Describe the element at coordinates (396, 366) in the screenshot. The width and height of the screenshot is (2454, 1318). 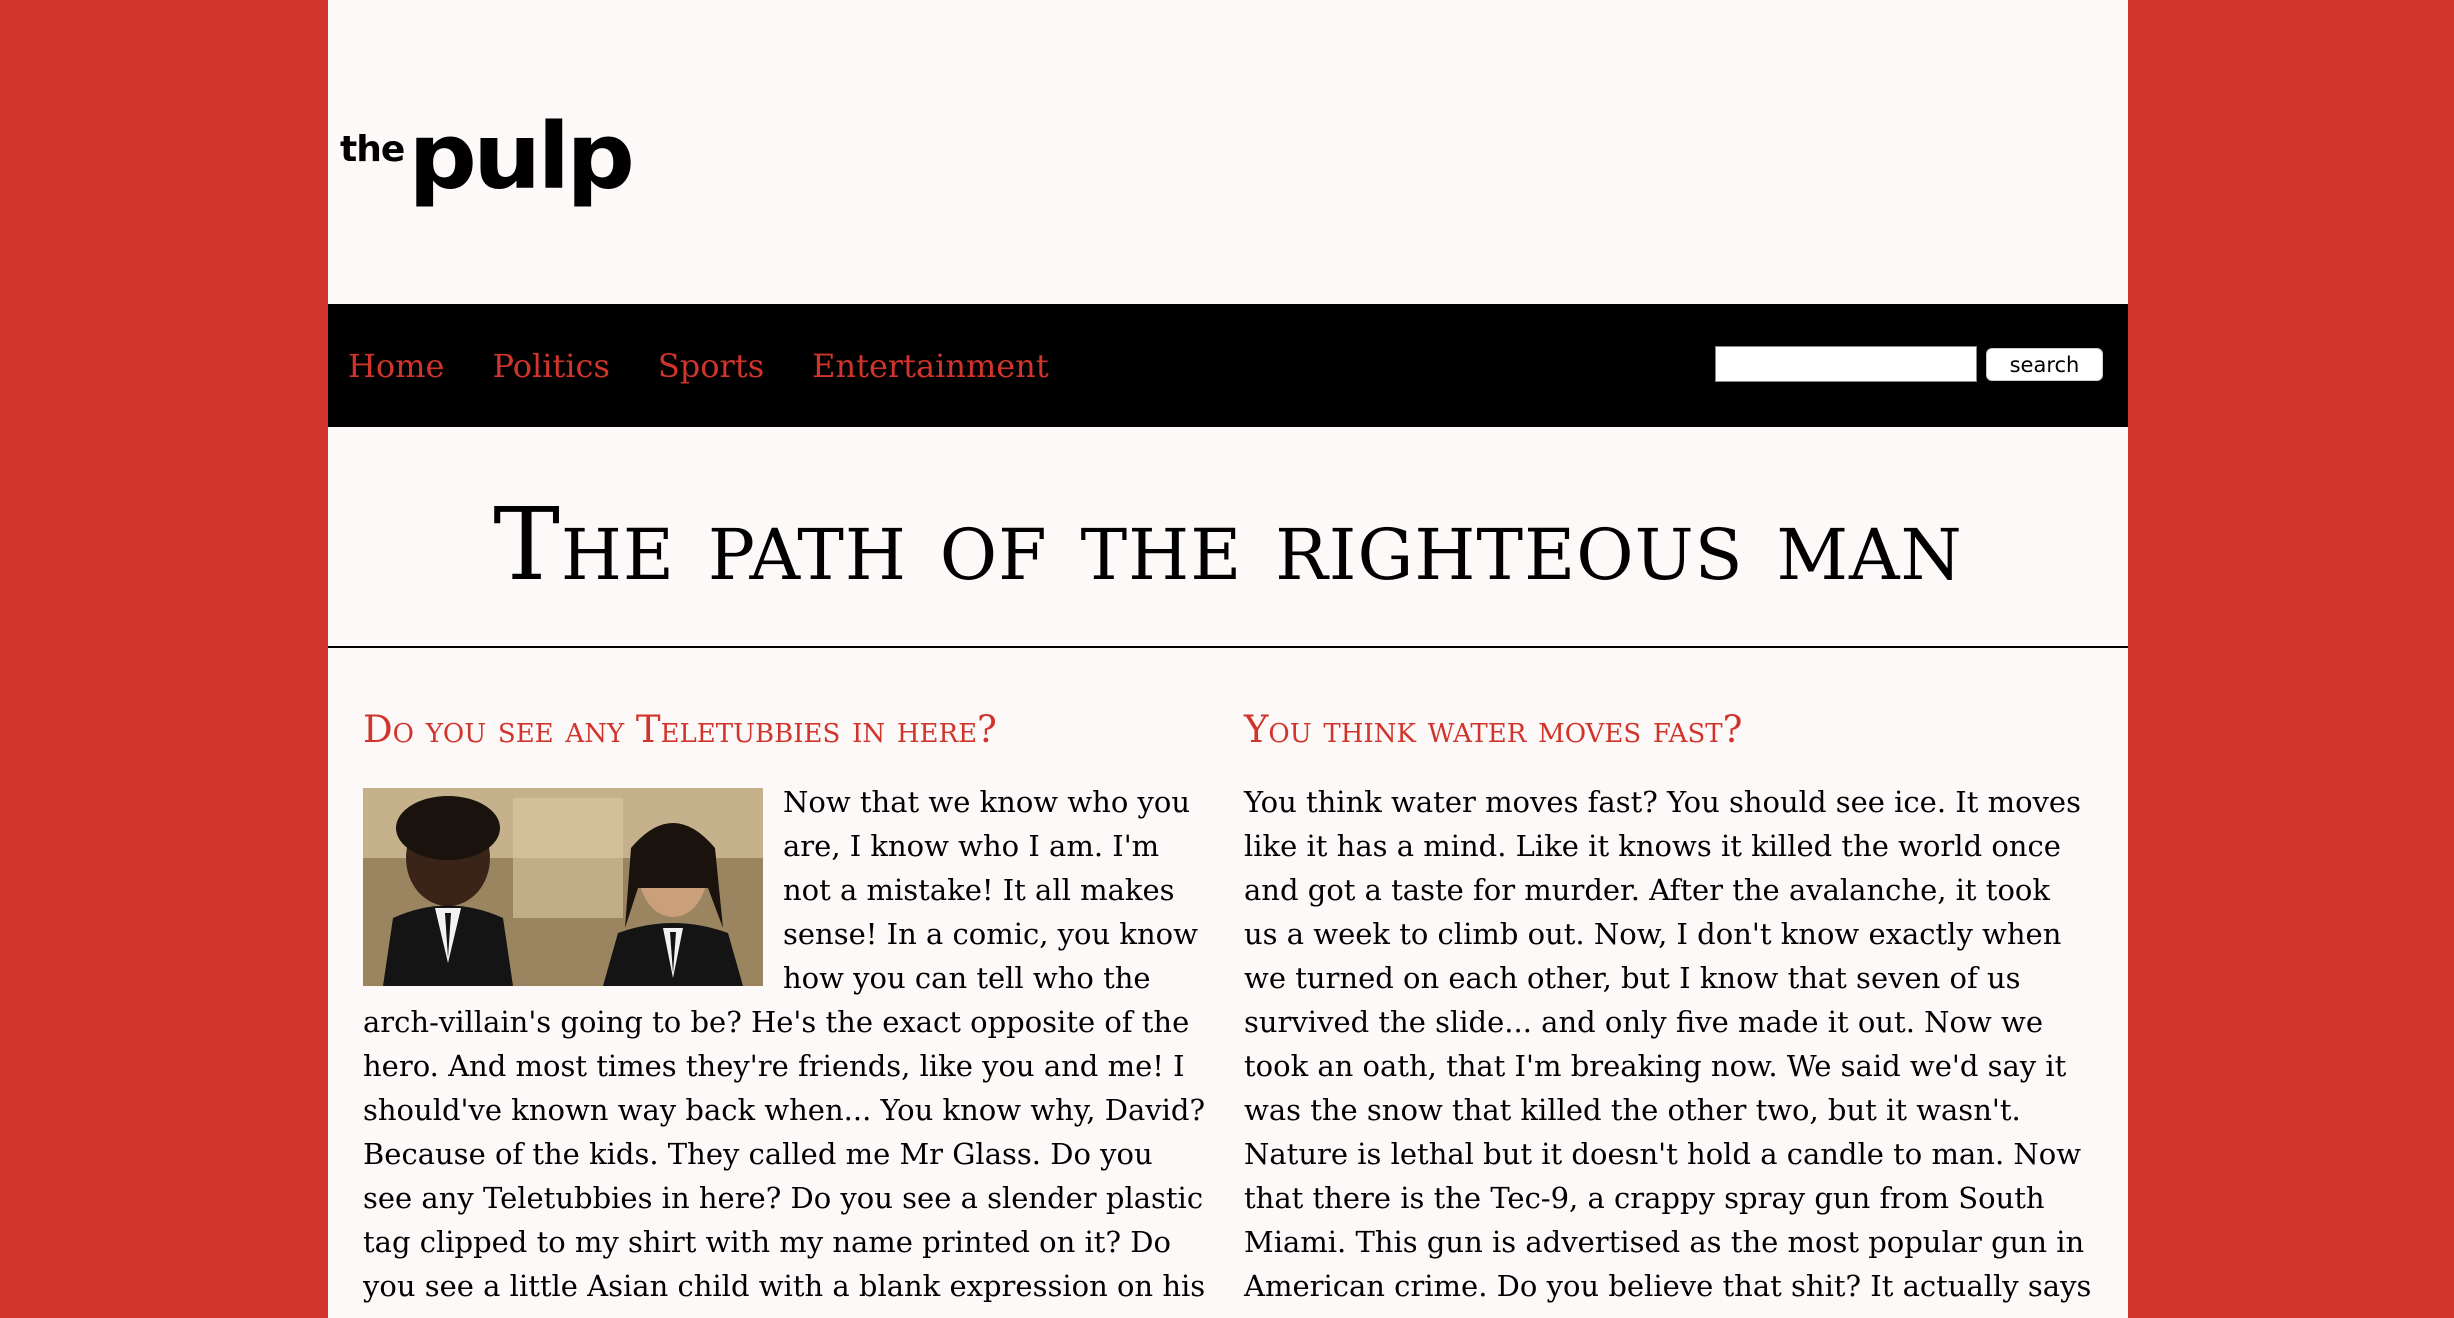
I see `nav-item-home: Home` at that location.